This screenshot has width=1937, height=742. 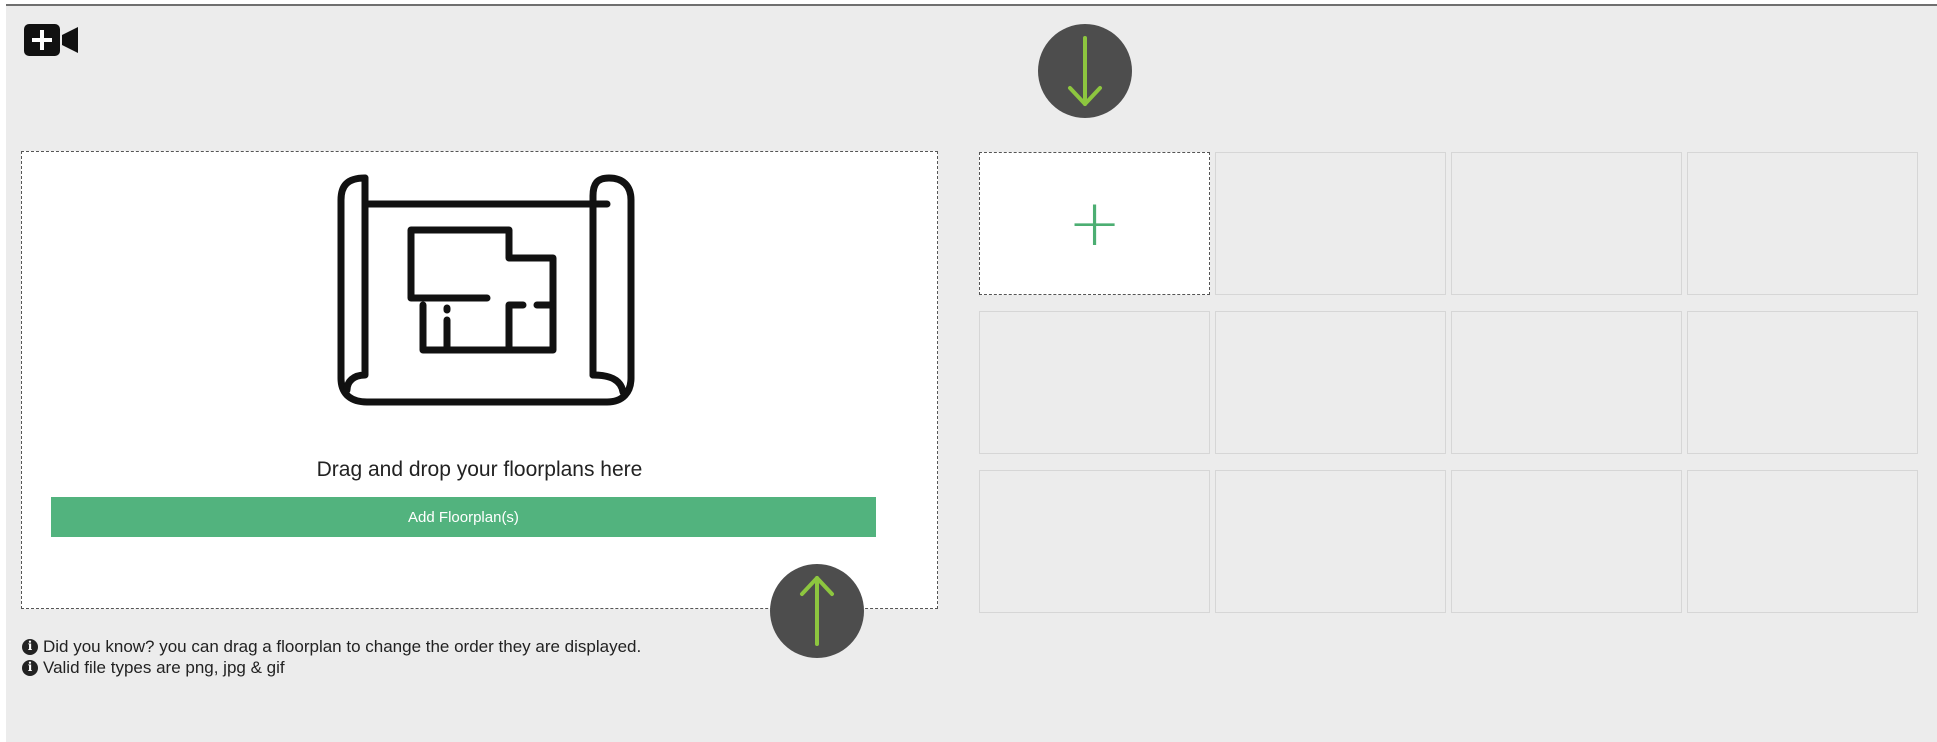 I want to click on tip-item: i Valid file types are png, jpg & gif, so click(x=331, y=667).